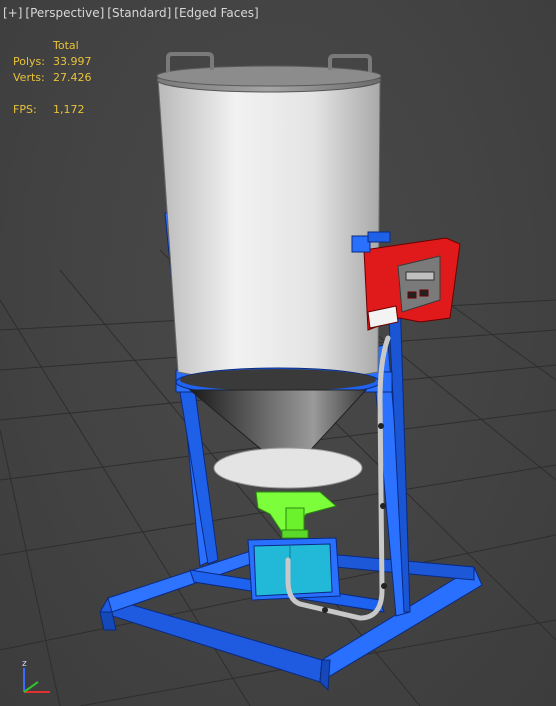 The image size is (556, 706). What do you see at coordinates (25, 109) in the screenshot?
I see `fps-label: FPS:` at bounding box center [25, 109].